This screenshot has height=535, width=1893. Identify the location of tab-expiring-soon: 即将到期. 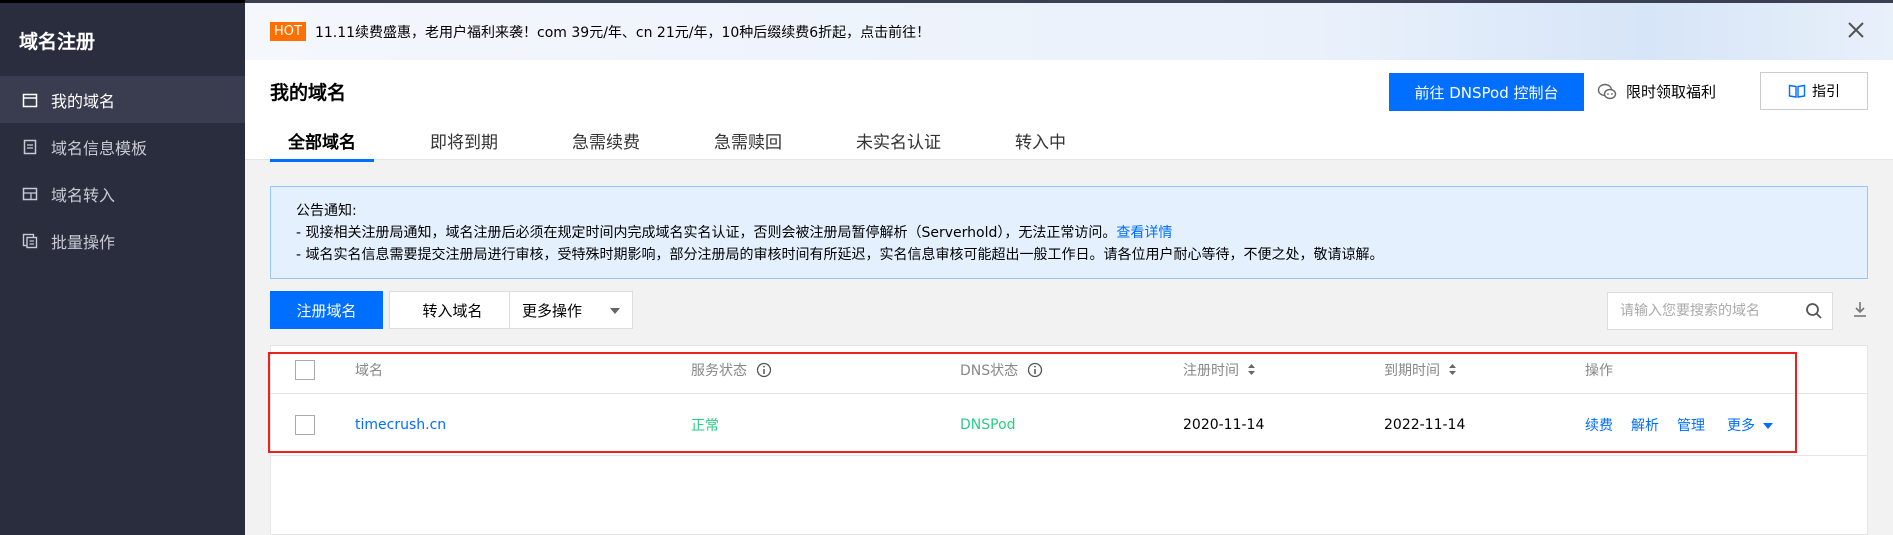
(464, 144).